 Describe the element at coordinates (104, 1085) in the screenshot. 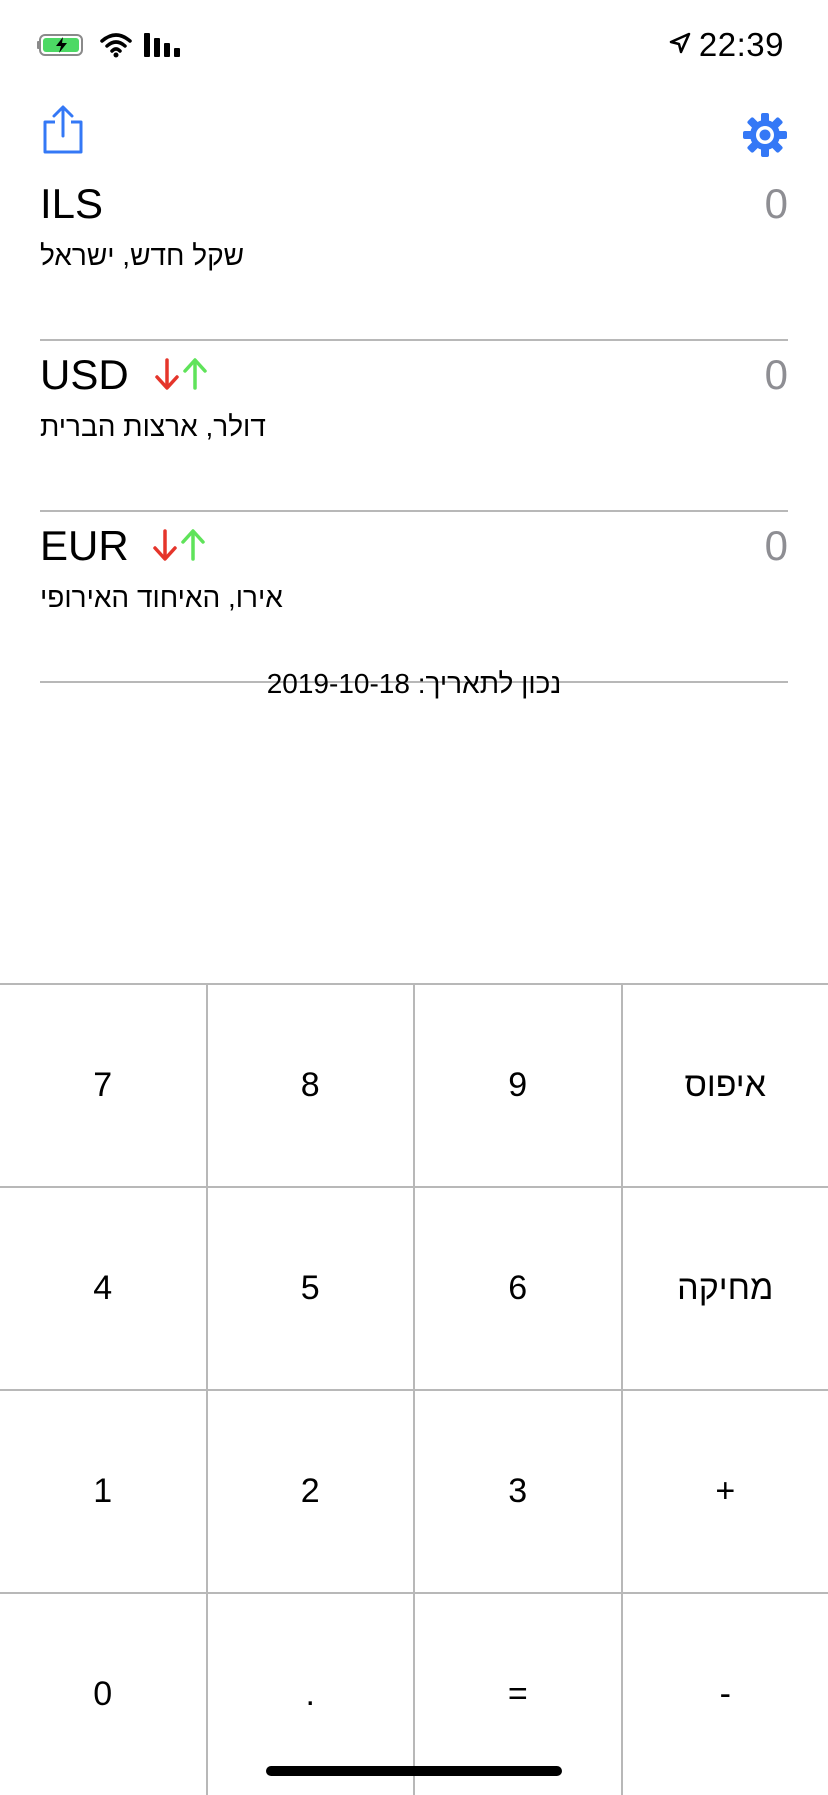

I see `key-7: 7` at that location.